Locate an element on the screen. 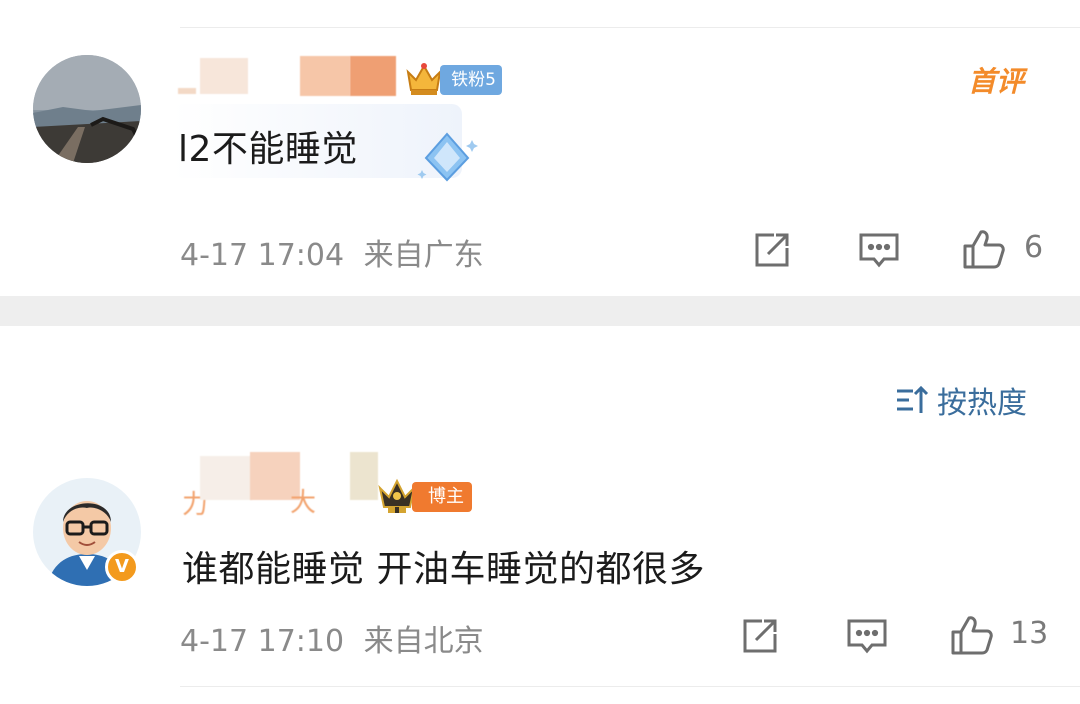 Image resolution: width=1080 pixels, height=704 pixels. avatar: V is located at coordinates (87, 532).